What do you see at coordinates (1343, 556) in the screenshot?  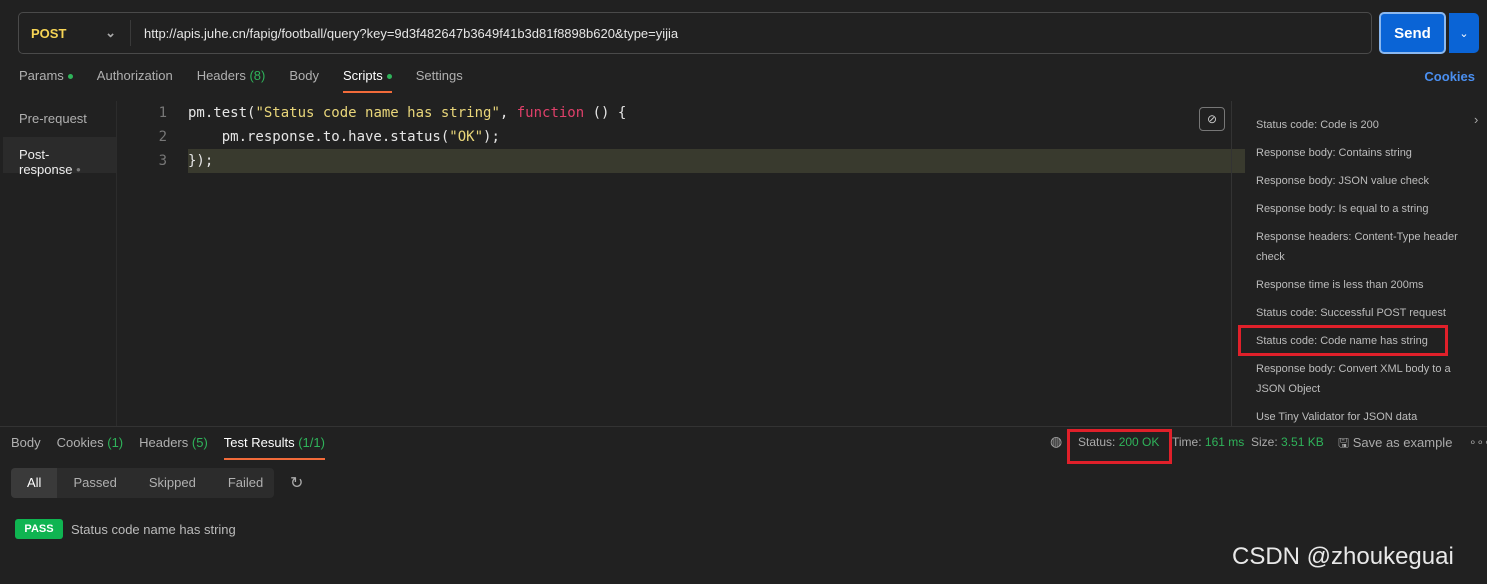 I see `watermark: CSDN @zhoukeguai` at bounding box center [1343, 556].